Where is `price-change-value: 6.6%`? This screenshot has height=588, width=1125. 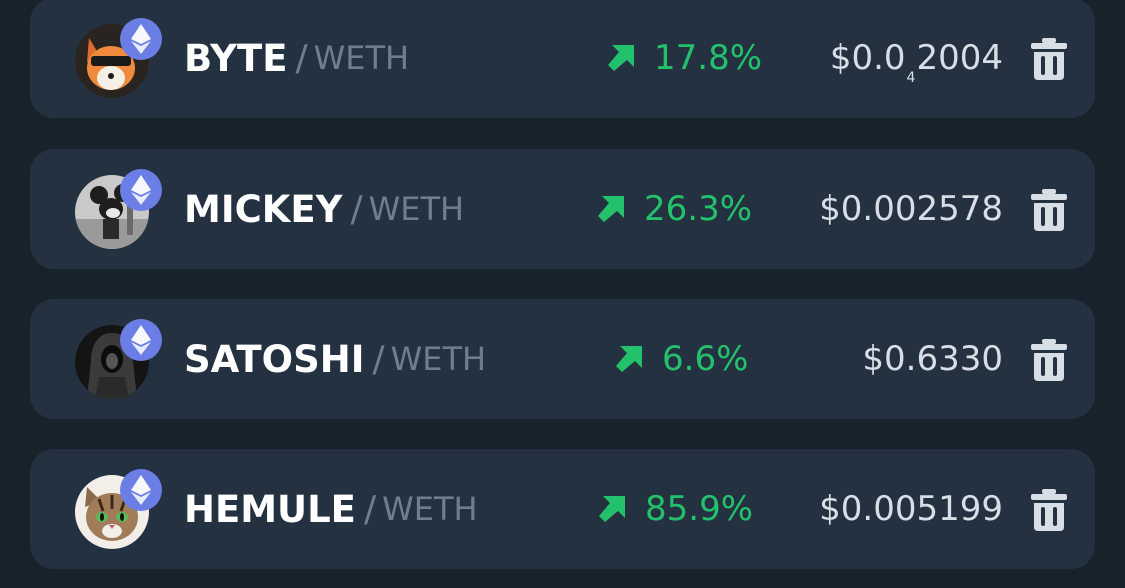
price-change-value: 6.6% is located at coordinates (705, 359).